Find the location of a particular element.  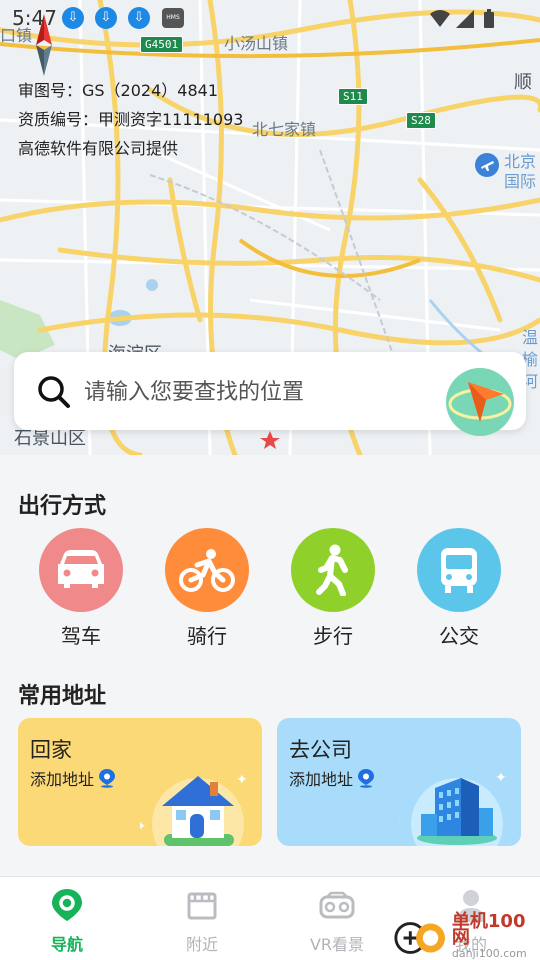

bus-circle is located at coordinates (459, 570).